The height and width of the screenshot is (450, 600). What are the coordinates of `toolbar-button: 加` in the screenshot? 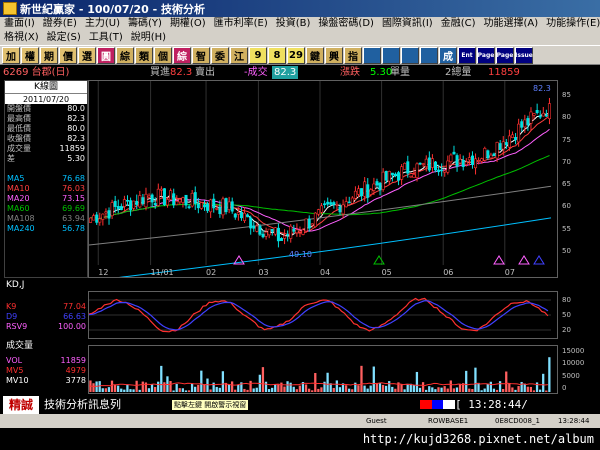 It's located at (11, 55).